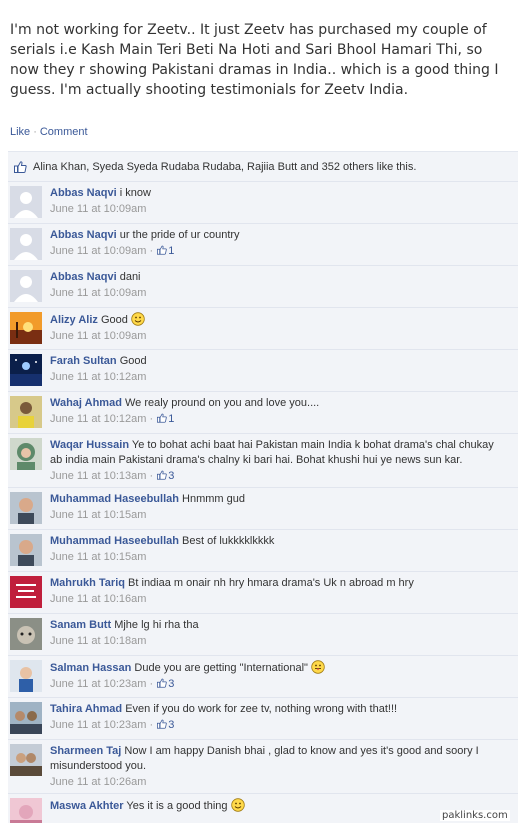 The image size is (519, 823). I want to click on comment-meta: June 11 at 10:23am · 3, so click(112, 684).